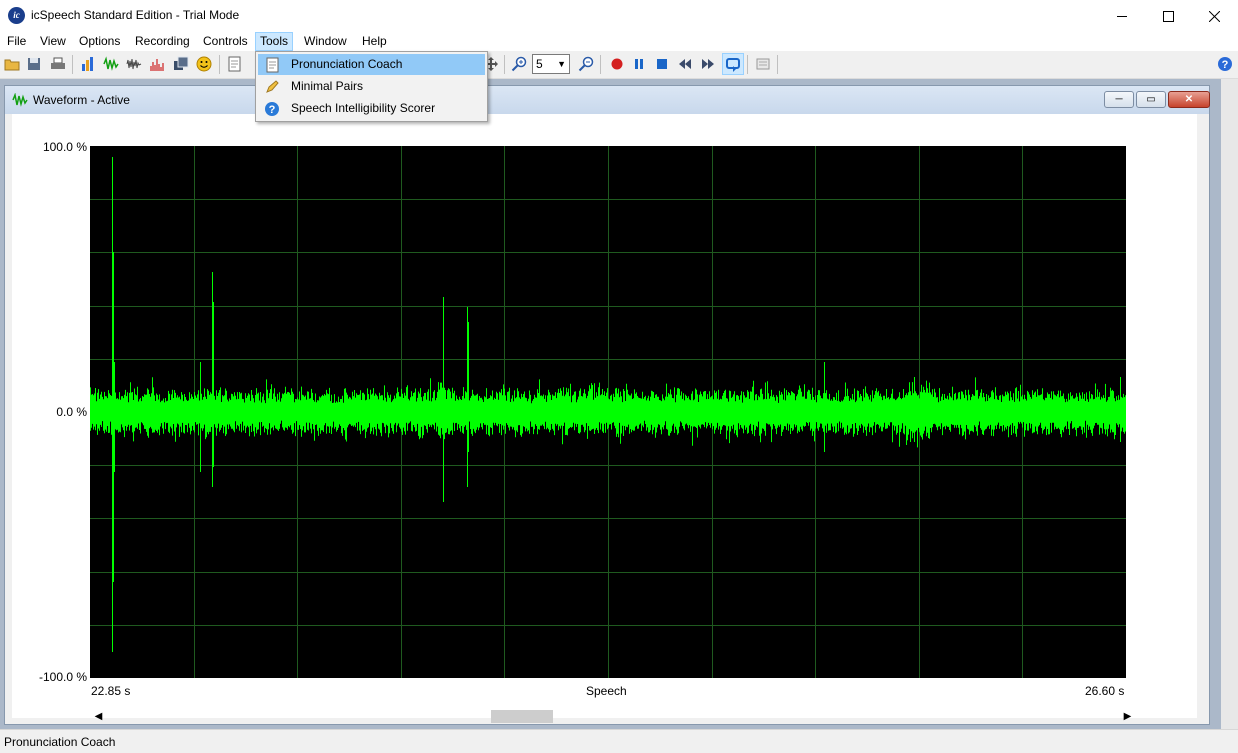  I want to click on child-minimize-button: ─, so click(1119, 99).